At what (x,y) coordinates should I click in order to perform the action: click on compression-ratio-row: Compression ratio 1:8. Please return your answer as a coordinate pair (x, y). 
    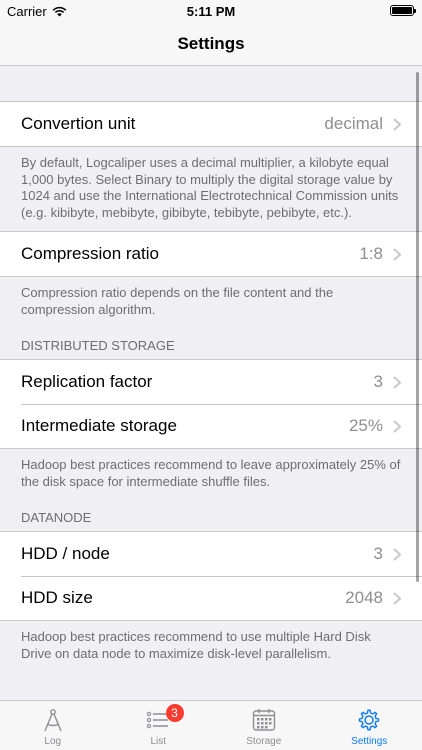
    Looking at the image, I should click on (211, 254).